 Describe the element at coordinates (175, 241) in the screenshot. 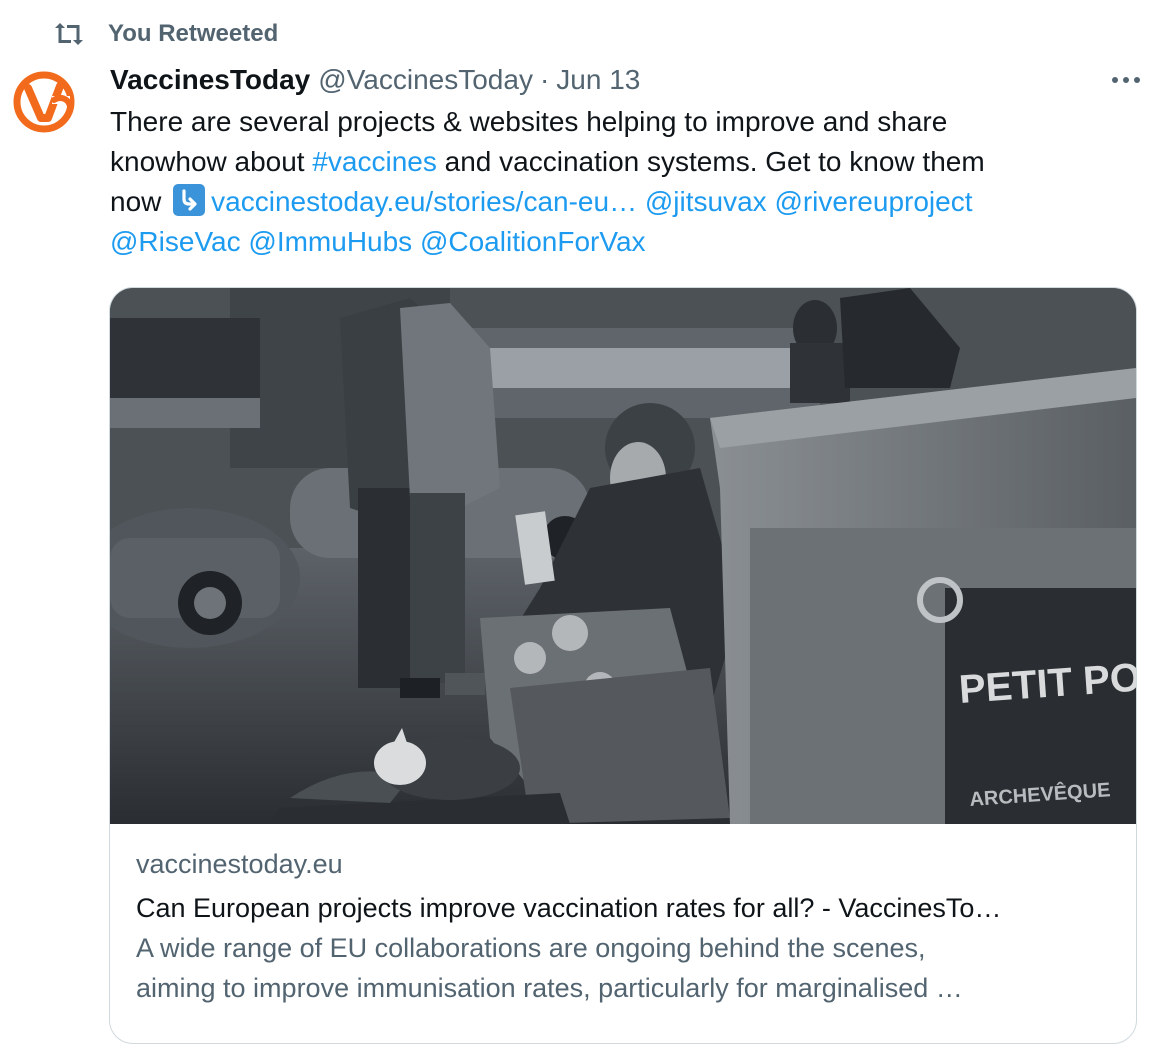

I see `mention-link: @RiseVac` at that location.